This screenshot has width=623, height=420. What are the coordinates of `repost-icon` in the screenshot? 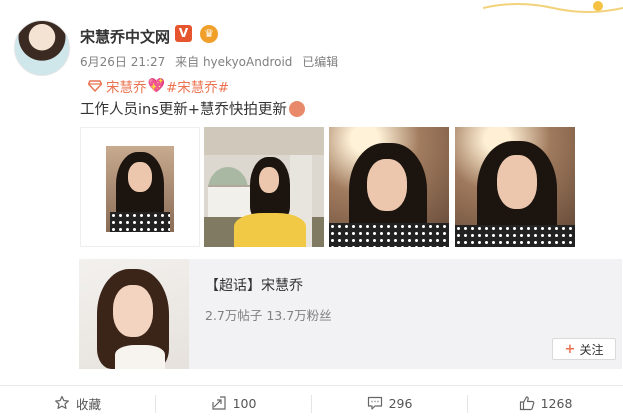 It's located at (218, 403).